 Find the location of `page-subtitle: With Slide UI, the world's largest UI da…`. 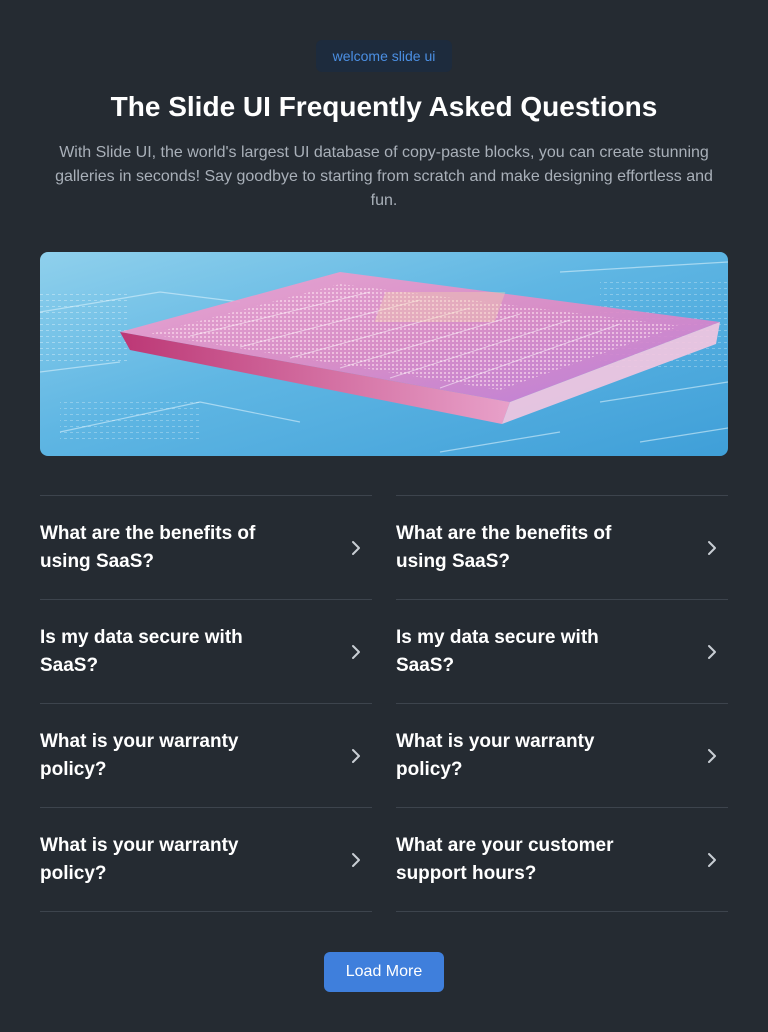

page-subtitle: With Slide UI, the world's largest UI da… is located at coordinates (384, 176).